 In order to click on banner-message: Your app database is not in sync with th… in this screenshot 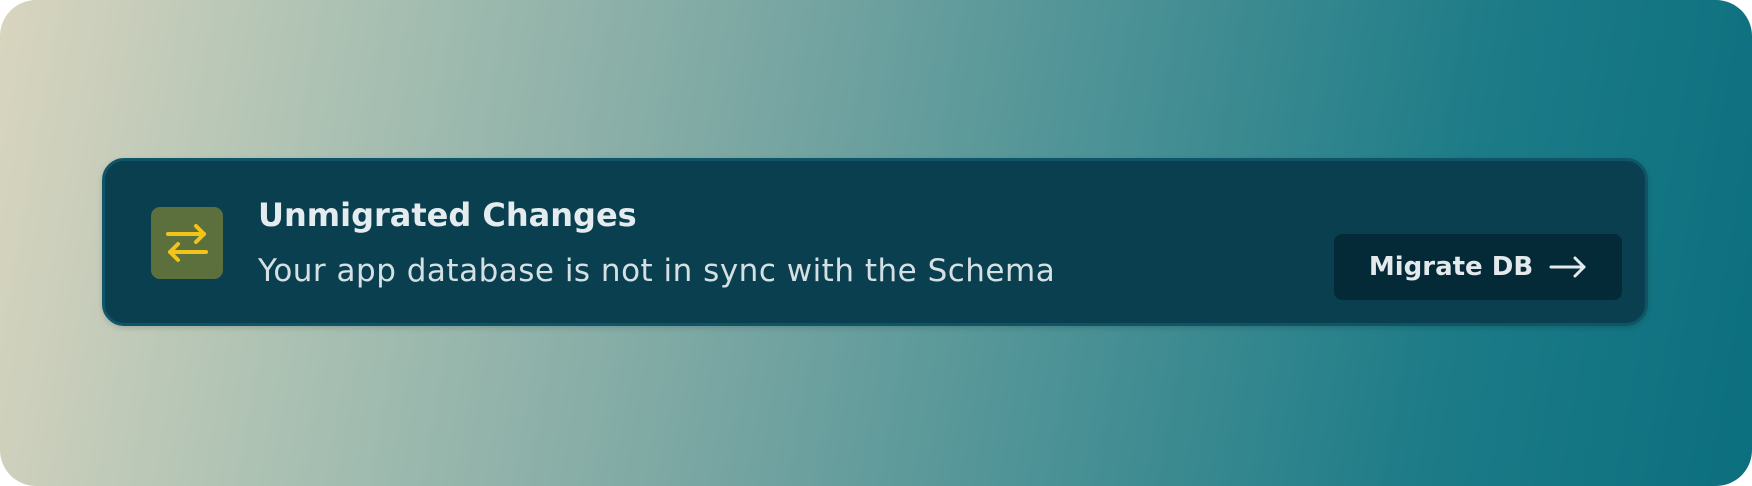, I will do `click(657, 271)`.